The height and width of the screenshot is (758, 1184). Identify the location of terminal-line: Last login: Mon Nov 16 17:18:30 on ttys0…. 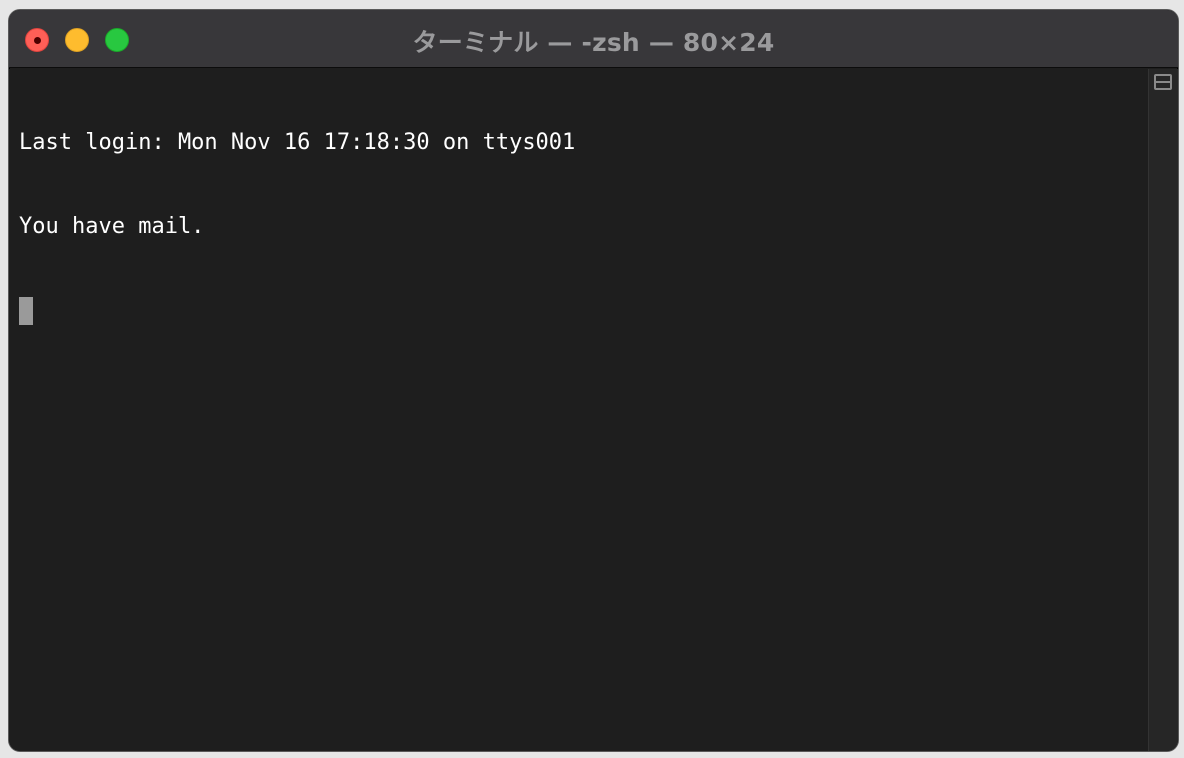
(297, 142).